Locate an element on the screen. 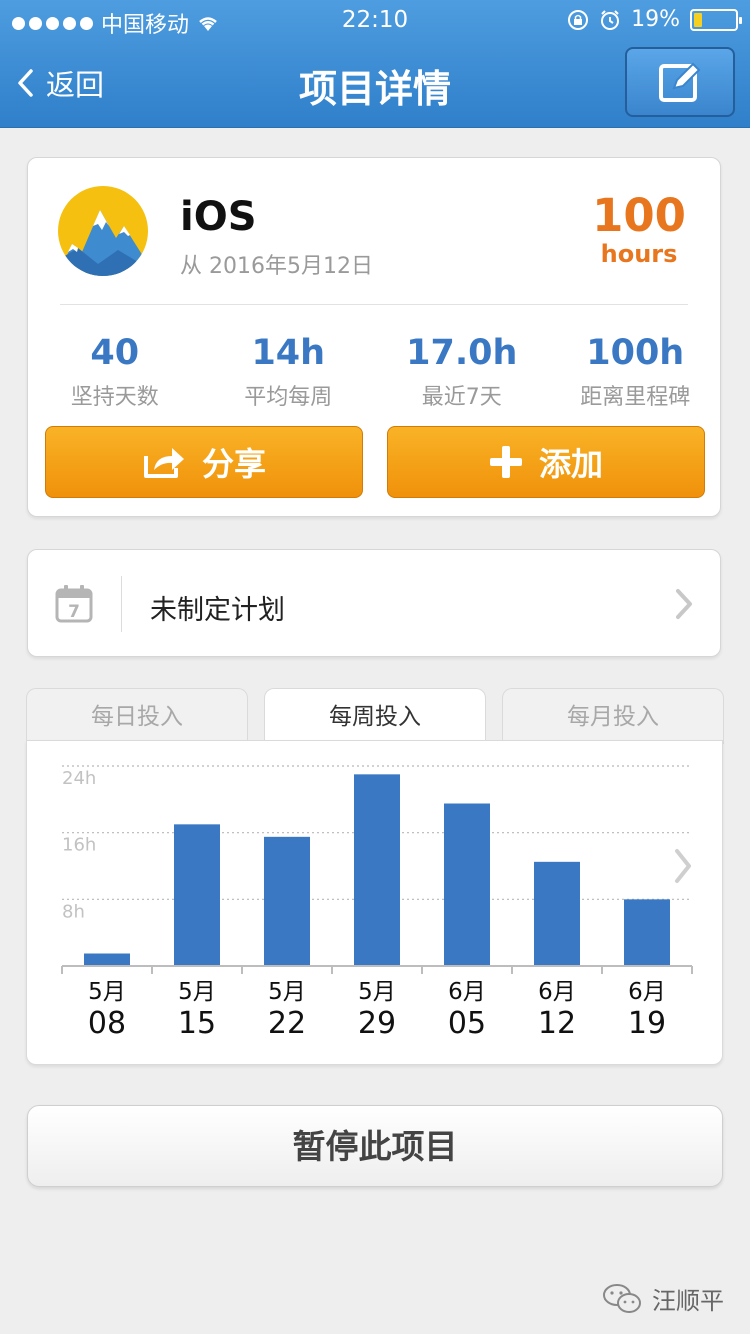 The image size is (750, 1334). calendar-day: 7 is located at coordinates (74, 612).